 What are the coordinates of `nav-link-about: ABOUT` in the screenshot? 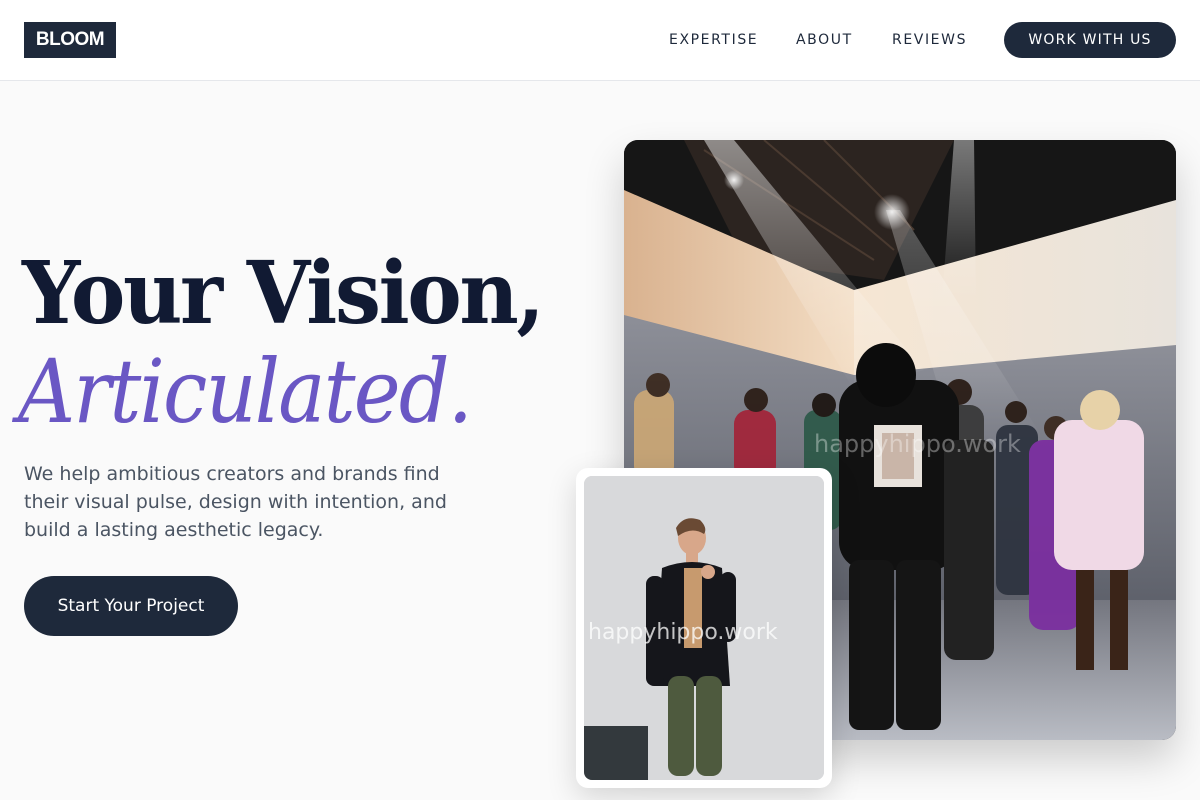 It's located at (824, 40).